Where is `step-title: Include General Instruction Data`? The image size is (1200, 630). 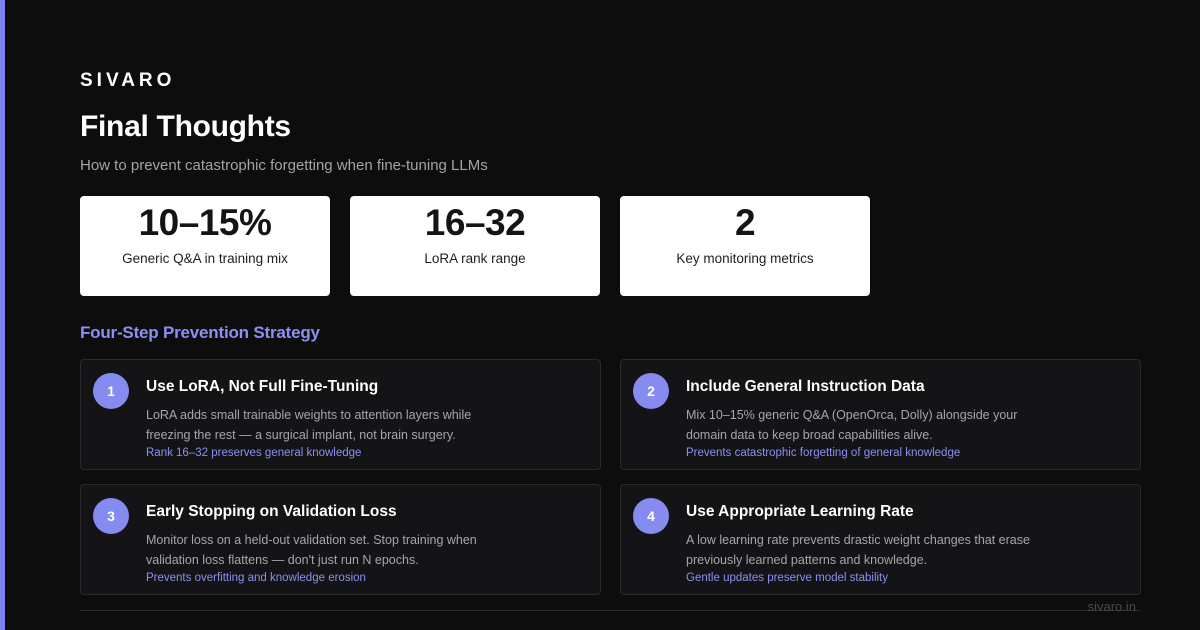
step-title: Include General Instruction Data is located at coordinates (805, 386).